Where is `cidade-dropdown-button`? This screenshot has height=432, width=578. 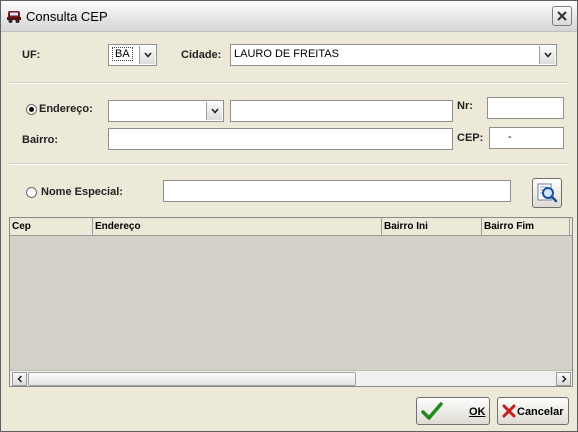
cidade-dropdown-button is located at coordinates (547, 55).